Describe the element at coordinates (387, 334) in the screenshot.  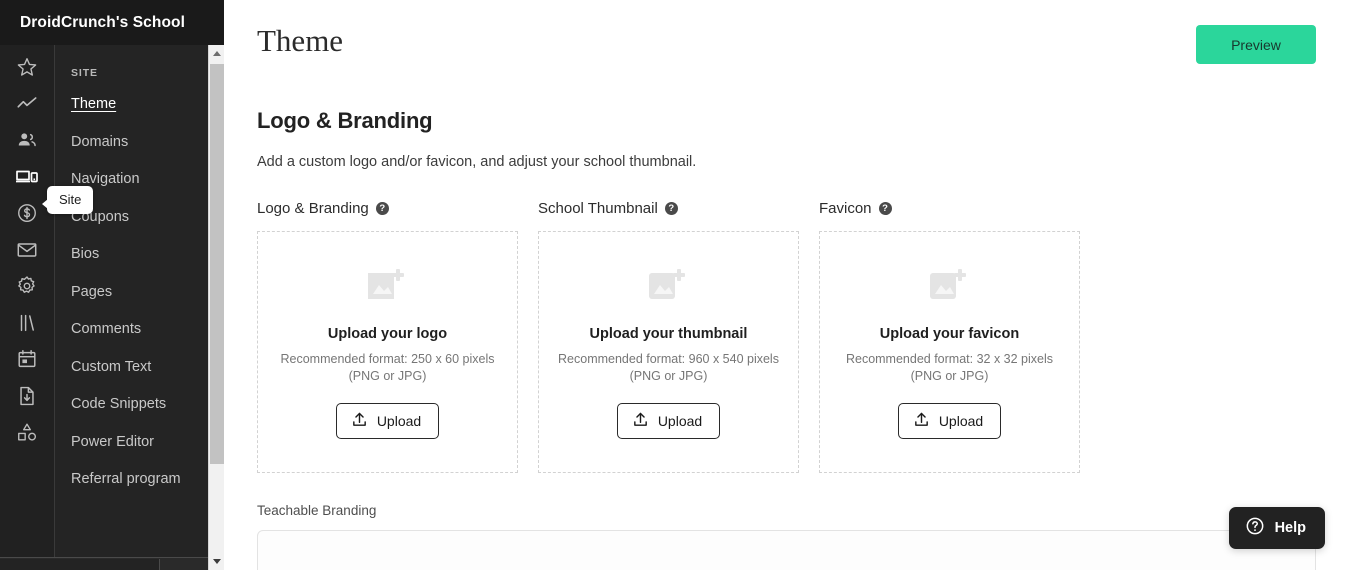
I see `dropzone-title: Upload your logo` at that location.